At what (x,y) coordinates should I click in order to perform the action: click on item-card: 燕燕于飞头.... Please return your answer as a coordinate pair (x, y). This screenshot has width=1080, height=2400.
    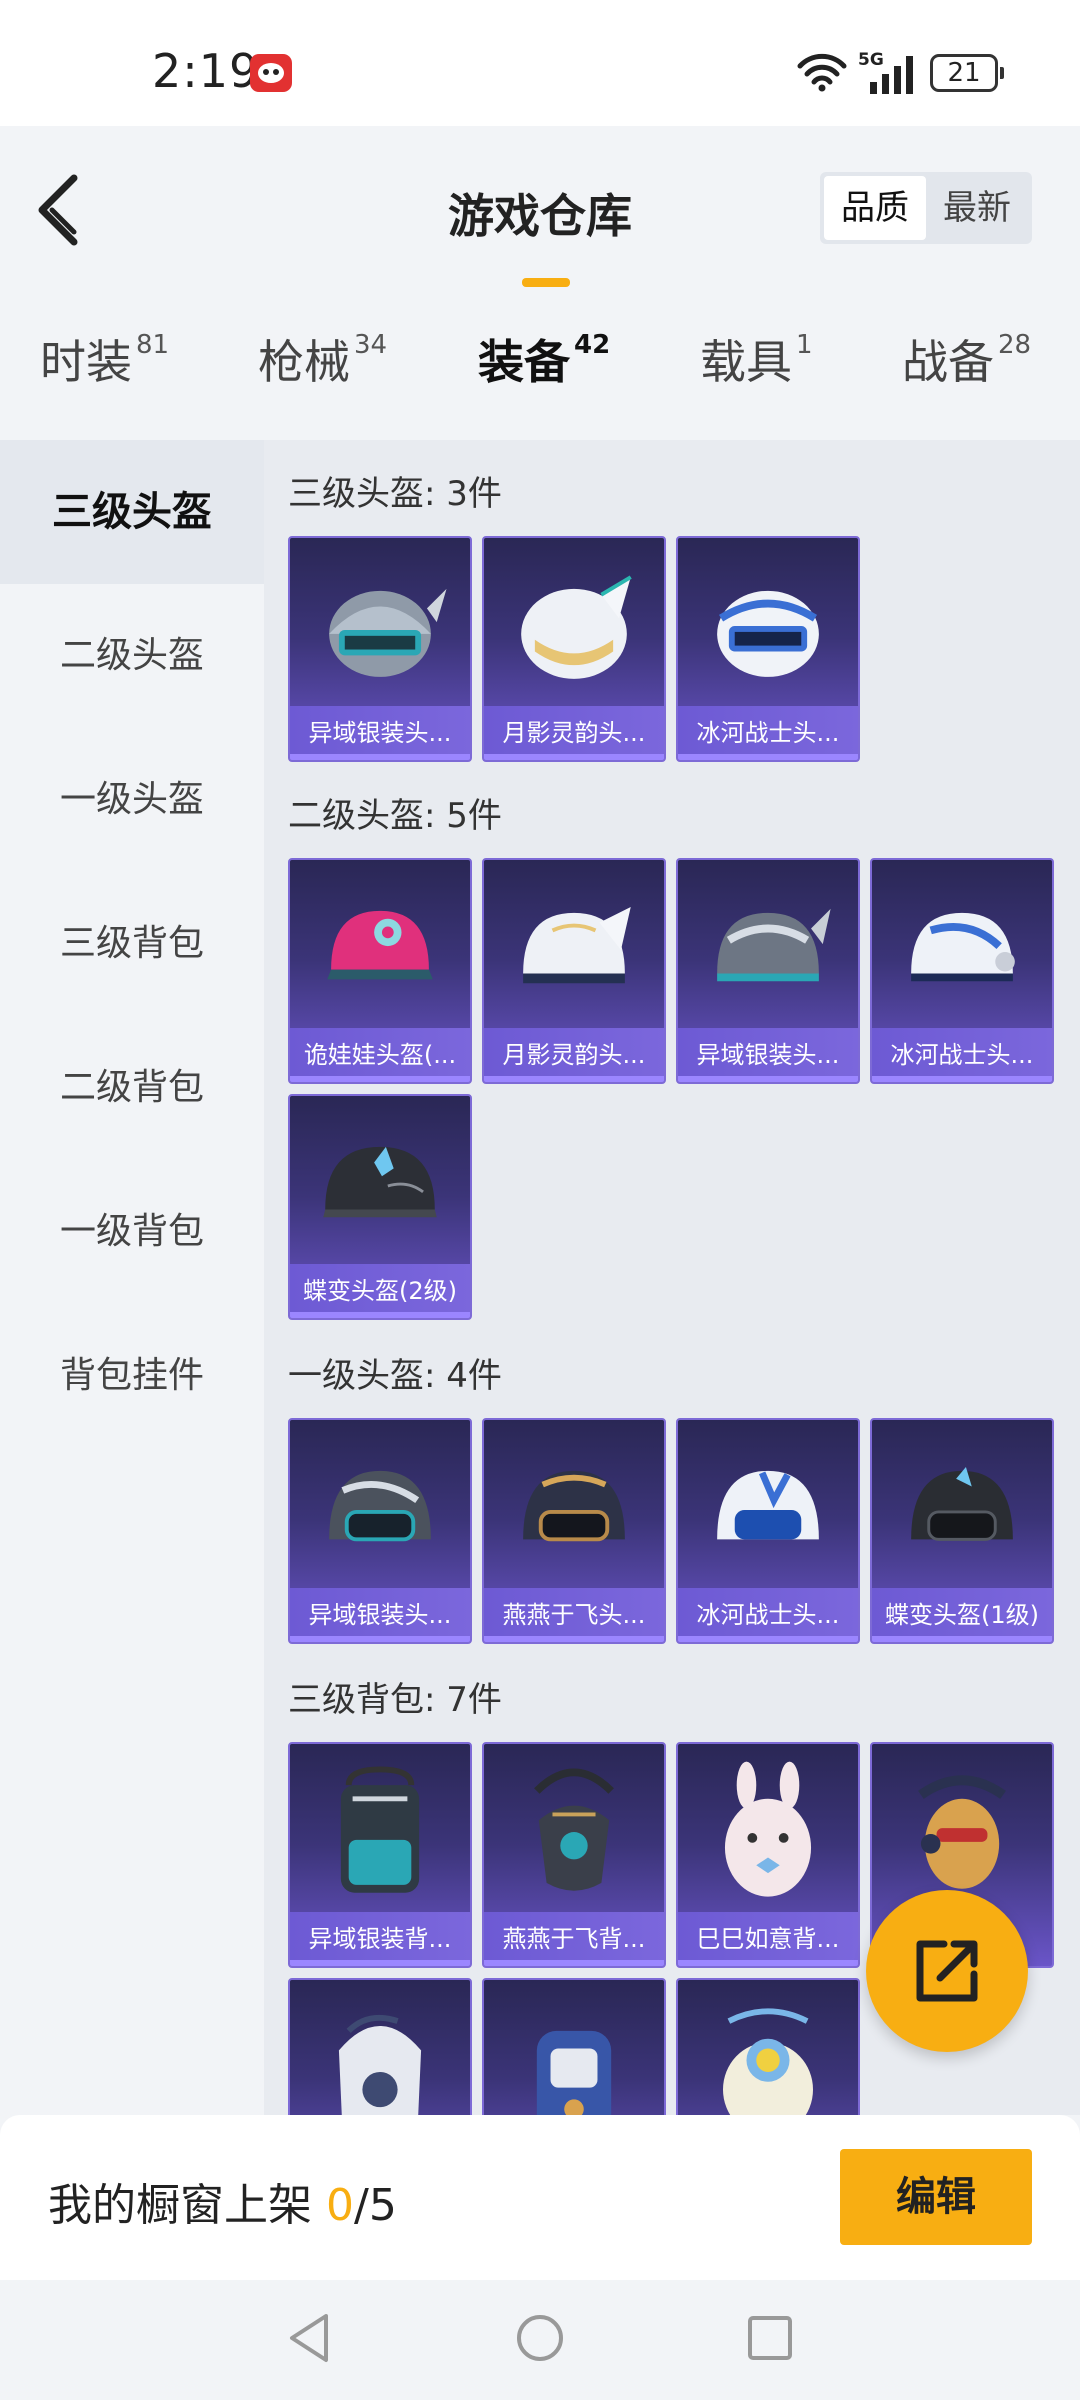
    Looking at the image, I should click on (574, 1531).